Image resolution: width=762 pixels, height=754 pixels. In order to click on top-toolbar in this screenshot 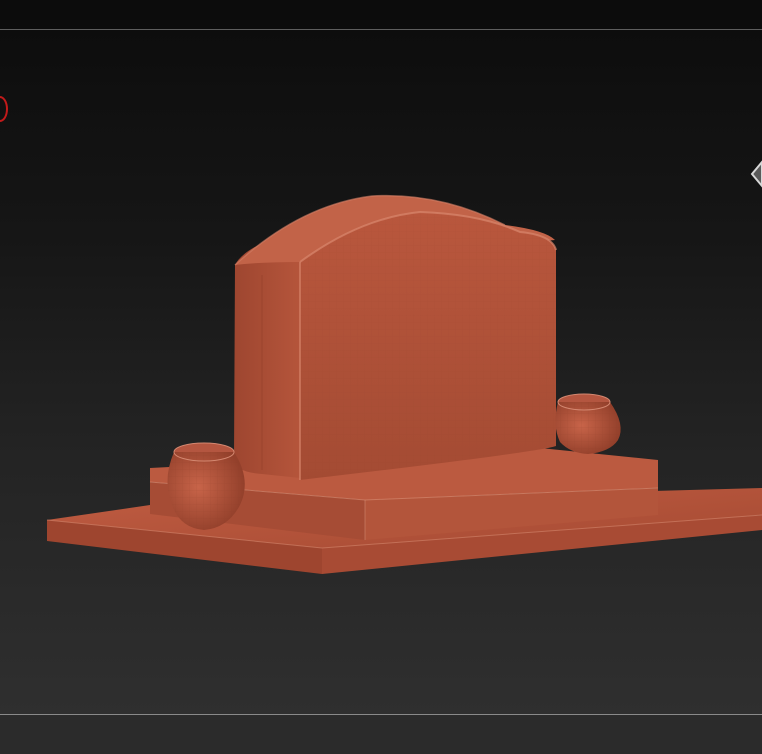, I will do `click(381, 15)`.